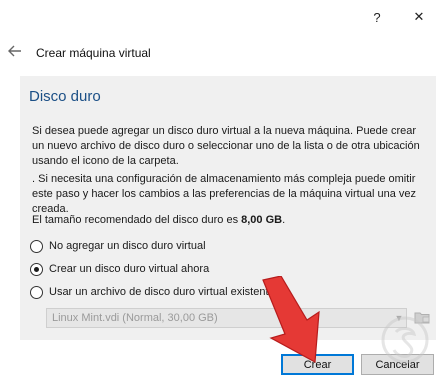  I want to click on help-button: ?, so click(377, 17).